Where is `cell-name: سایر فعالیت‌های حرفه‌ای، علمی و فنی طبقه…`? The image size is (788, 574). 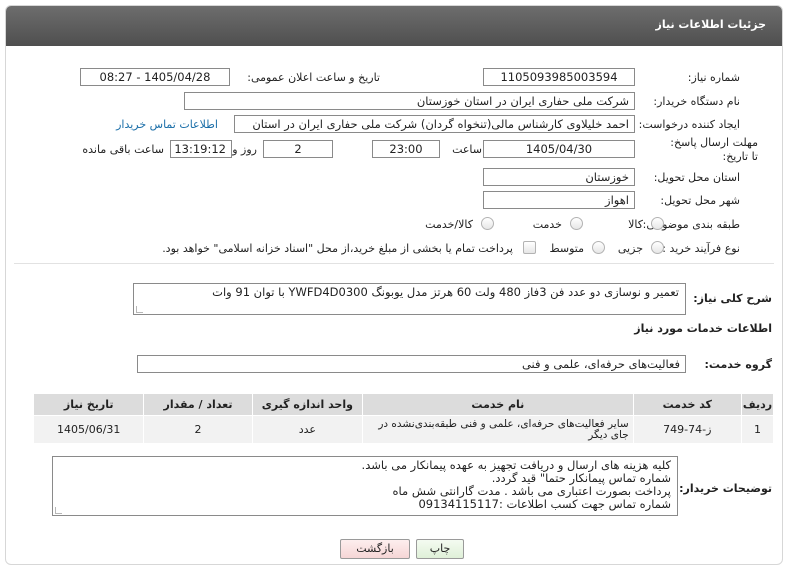 cell-name: سایر فعالیت‌های حرفه‌ای، علمی و فنی طبقه… is located at coordinates (498, 429).